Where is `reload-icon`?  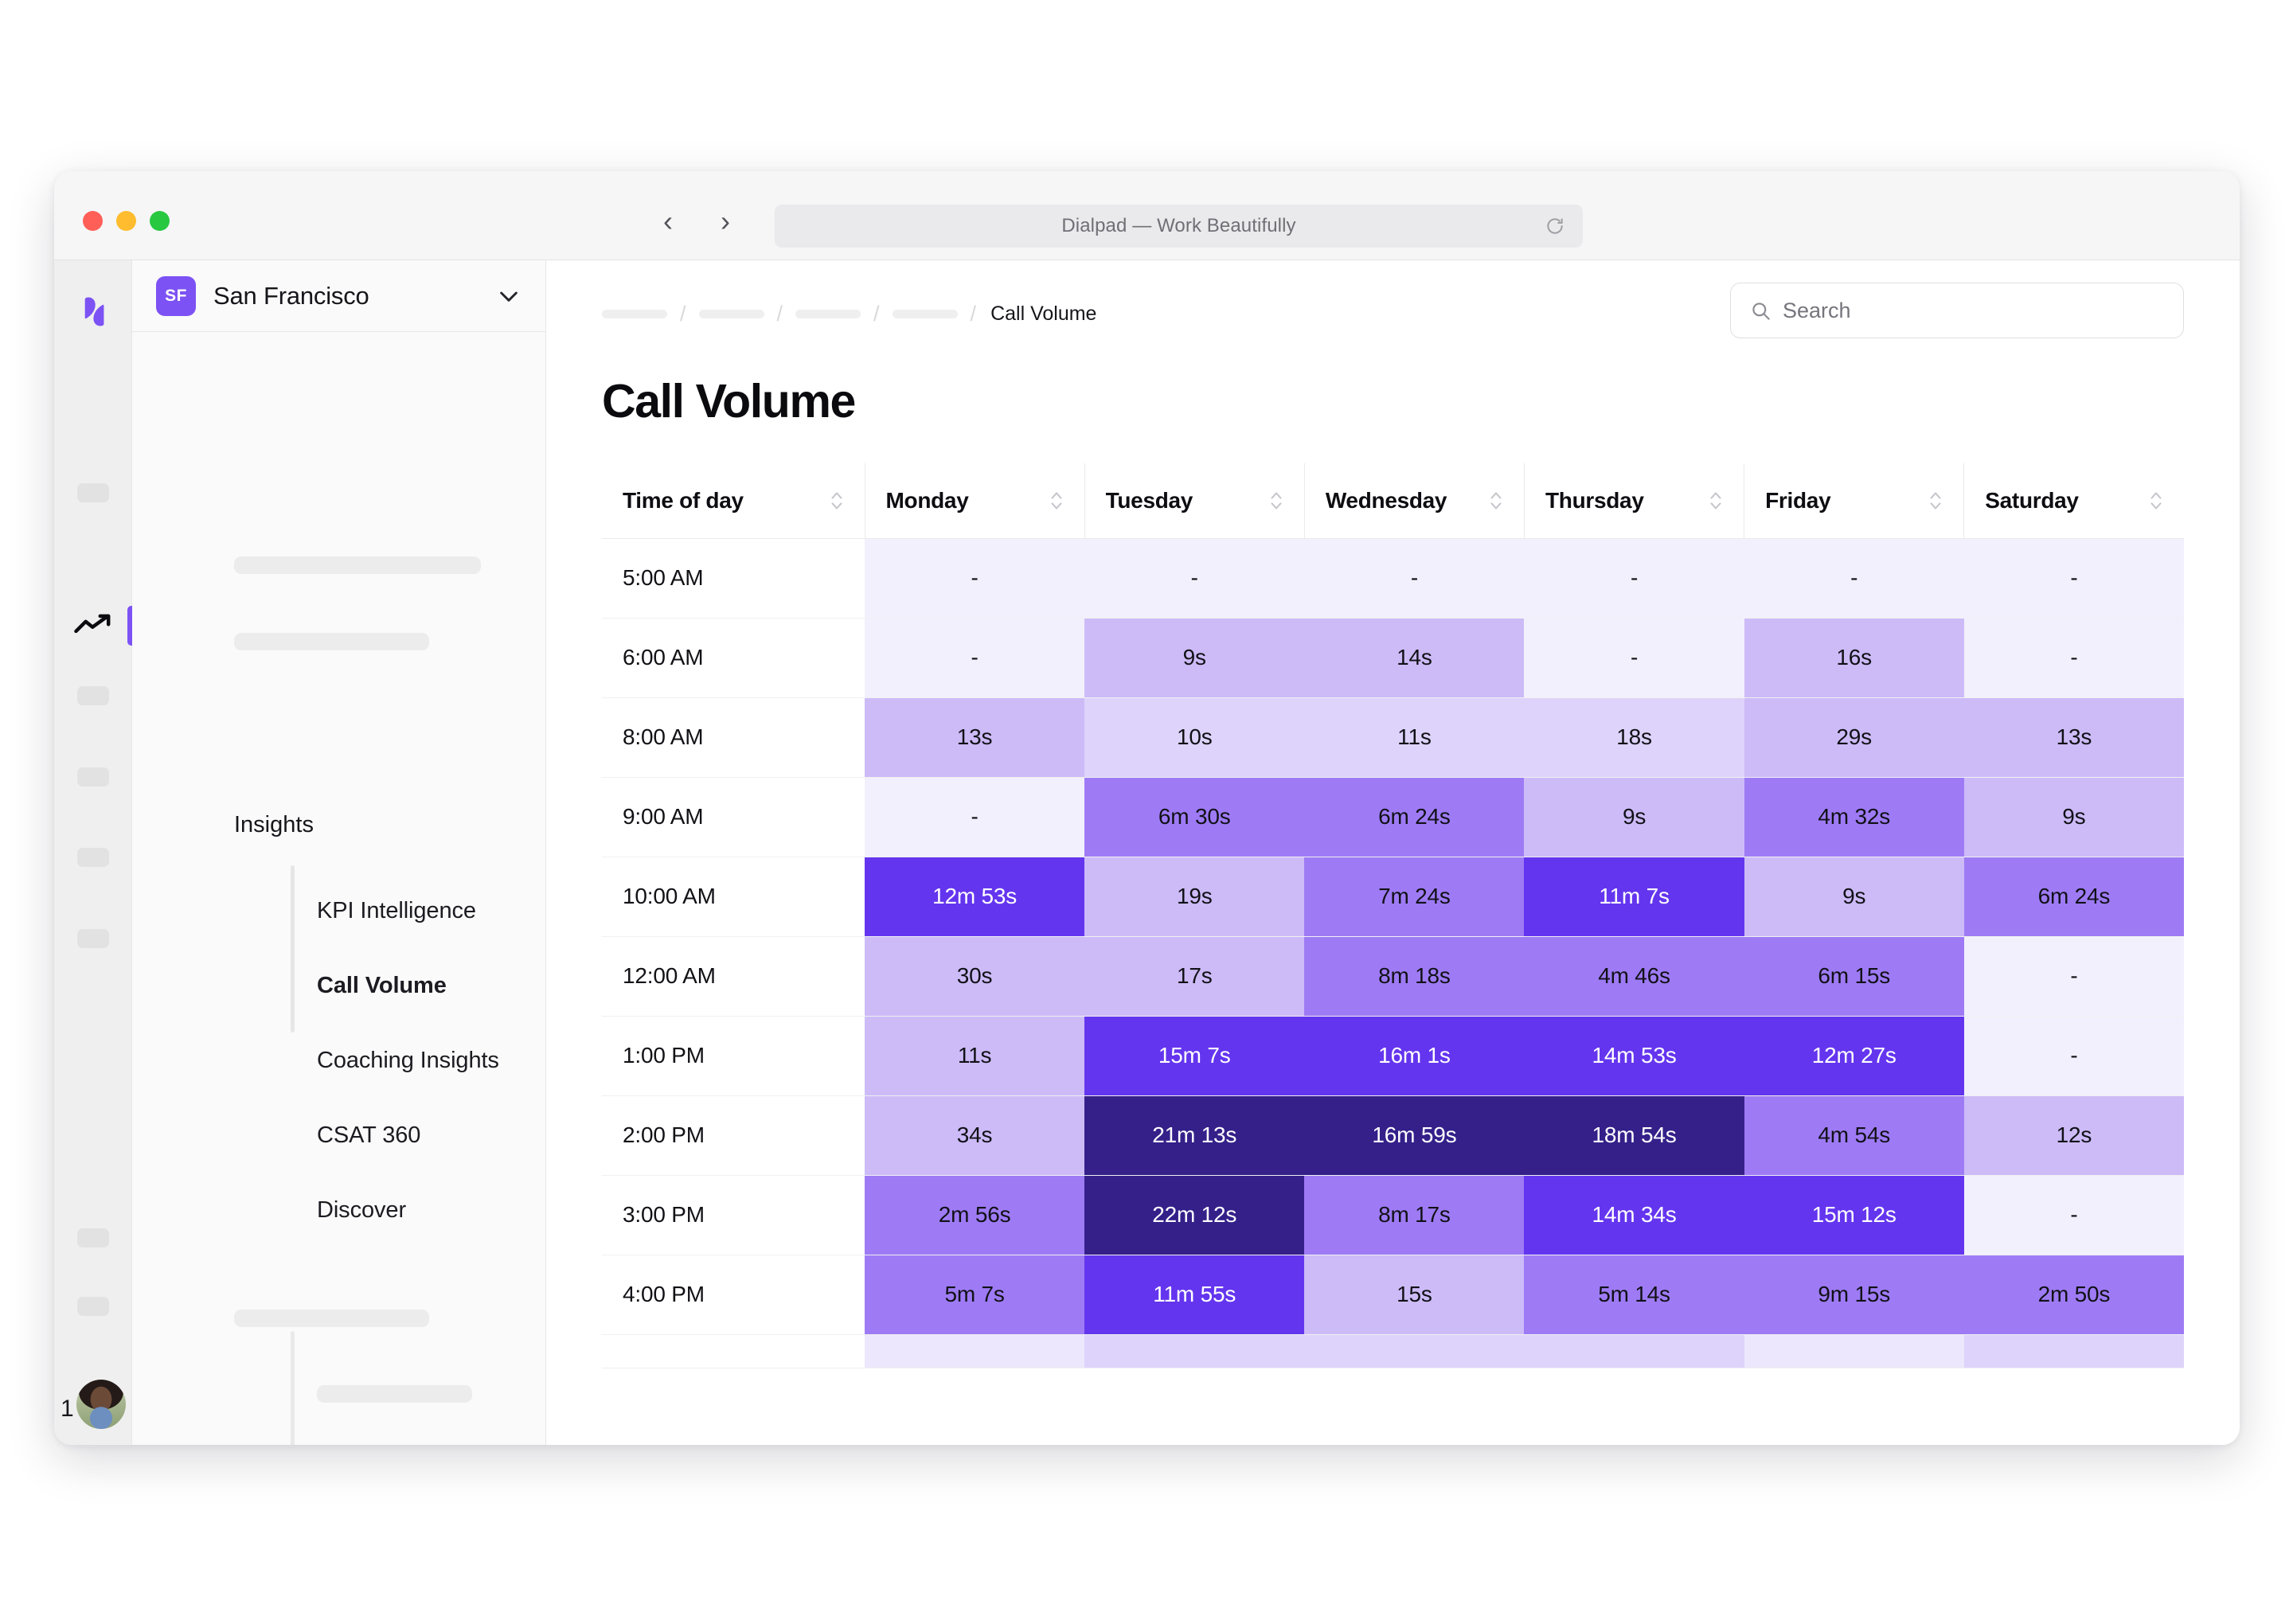 reload-icon is located at coordinates (1555, 226).